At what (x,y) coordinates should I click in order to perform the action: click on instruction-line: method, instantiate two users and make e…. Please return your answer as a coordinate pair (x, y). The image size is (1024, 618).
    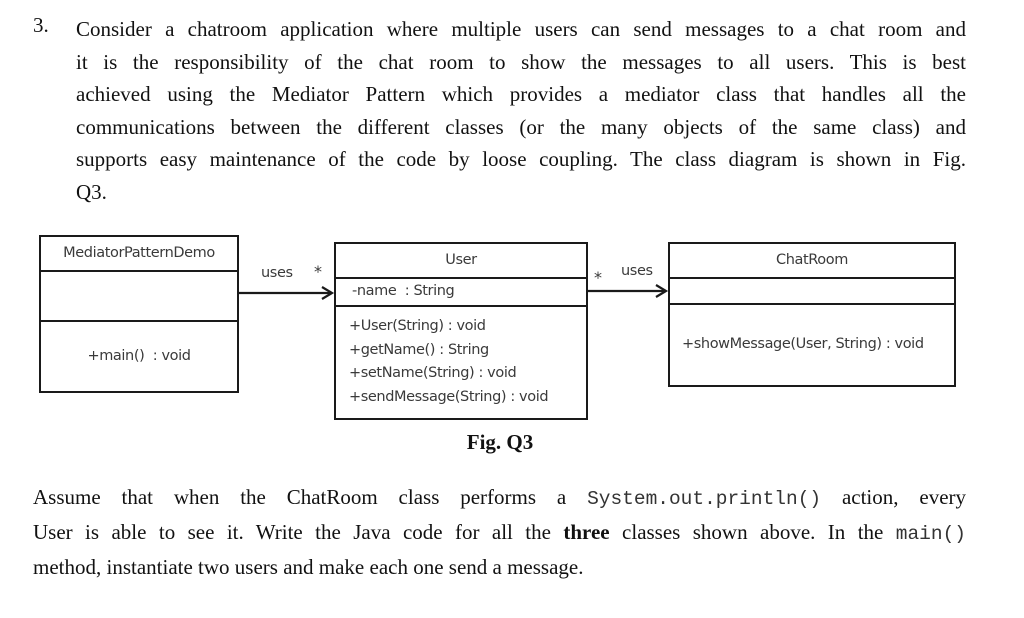
    Looking at the image, I should click on (308, 567).